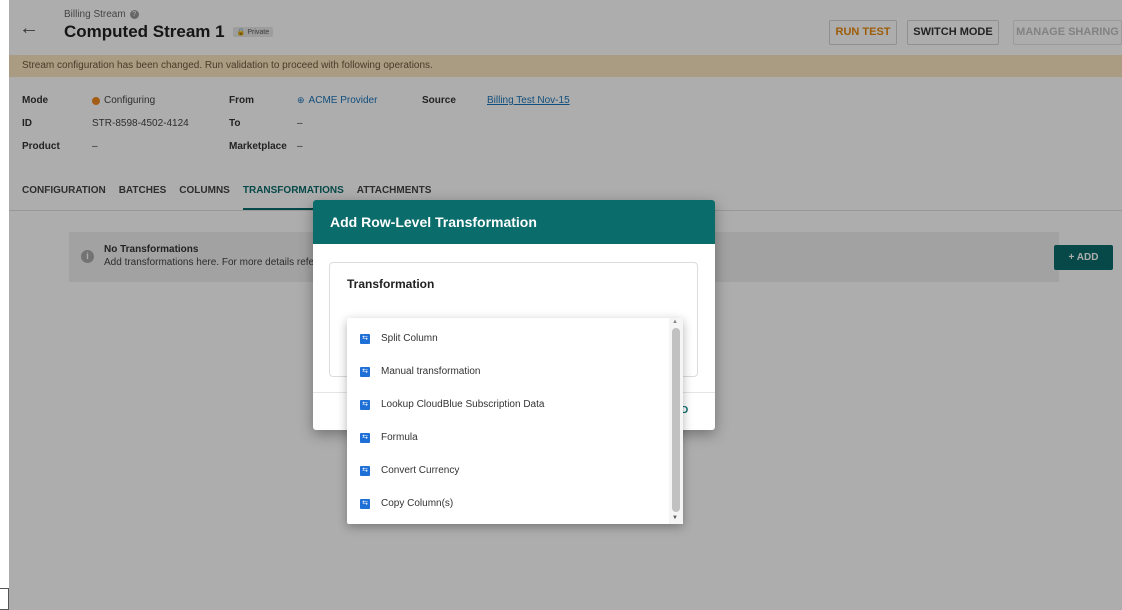 This screenshot has height=610, width=1122. I want to click on option-label: Formula, so click(399, 437).